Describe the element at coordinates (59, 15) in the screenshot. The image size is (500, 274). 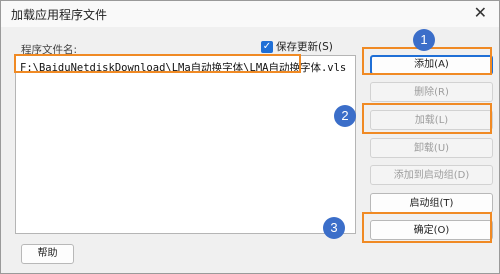
I see `dialog-title: 加载应用程序文件` at that location.